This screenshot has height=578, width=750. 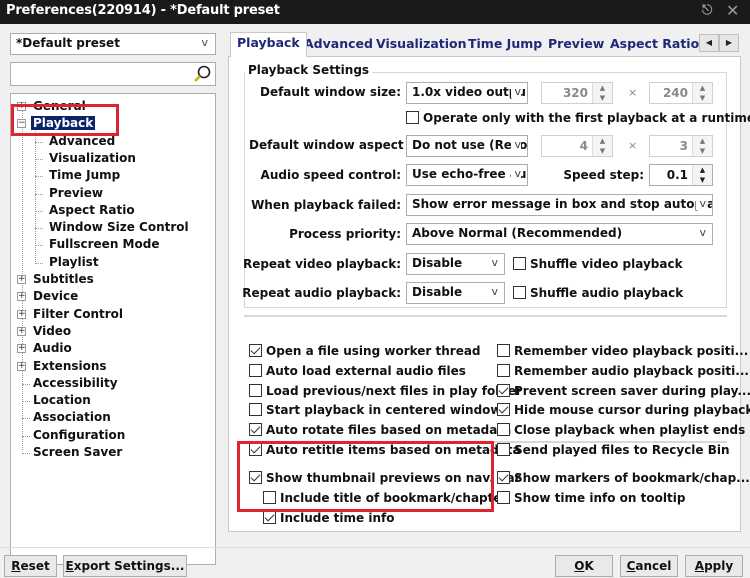 What do you see at coordinates (86, 210) in the screenshot?
I see `tree-item-aspect-ratio: Aspect Ratio` at bounding box center [86, 210].